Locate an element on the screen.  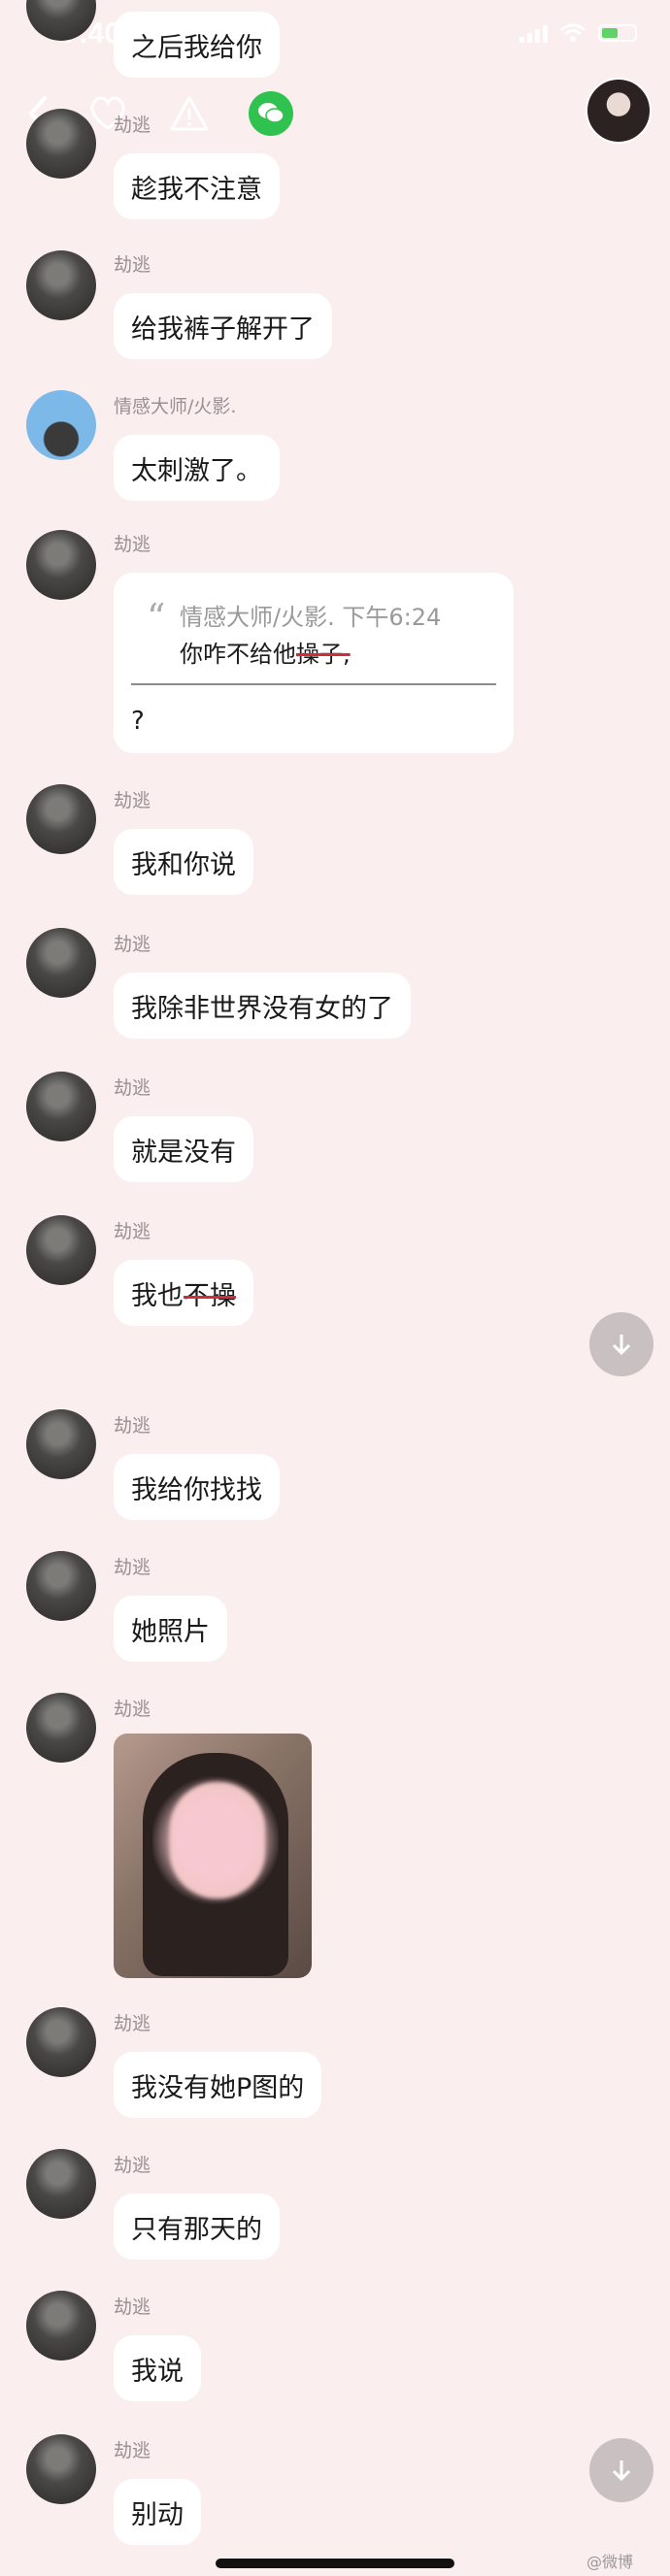
message-bubble: 别动 is located at coordinates (157, 2512).